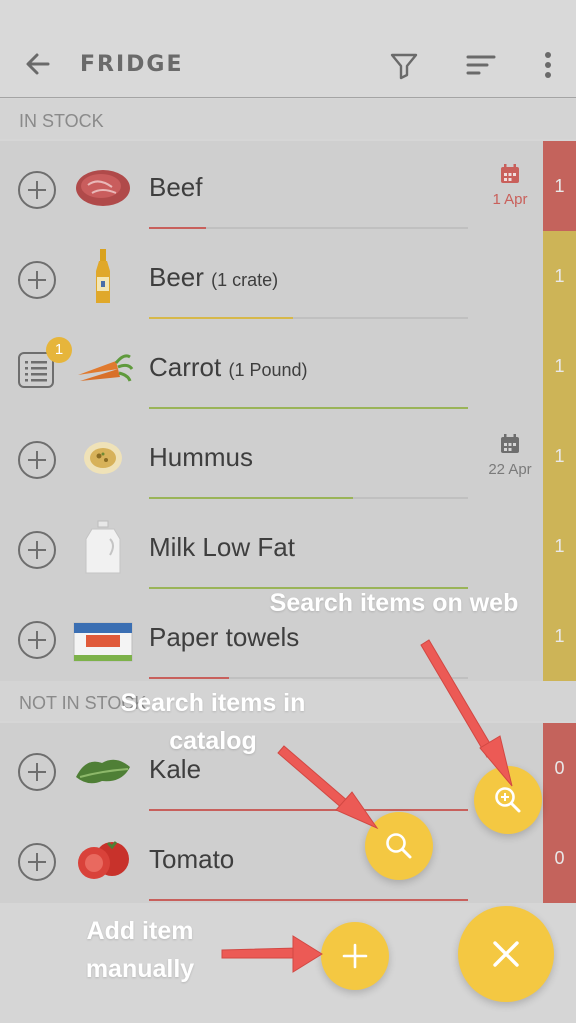  What do you see at coordinates (103, 458) in the screenshot?
I see `hummus-thumbnail` at bounding box center [103, 458].